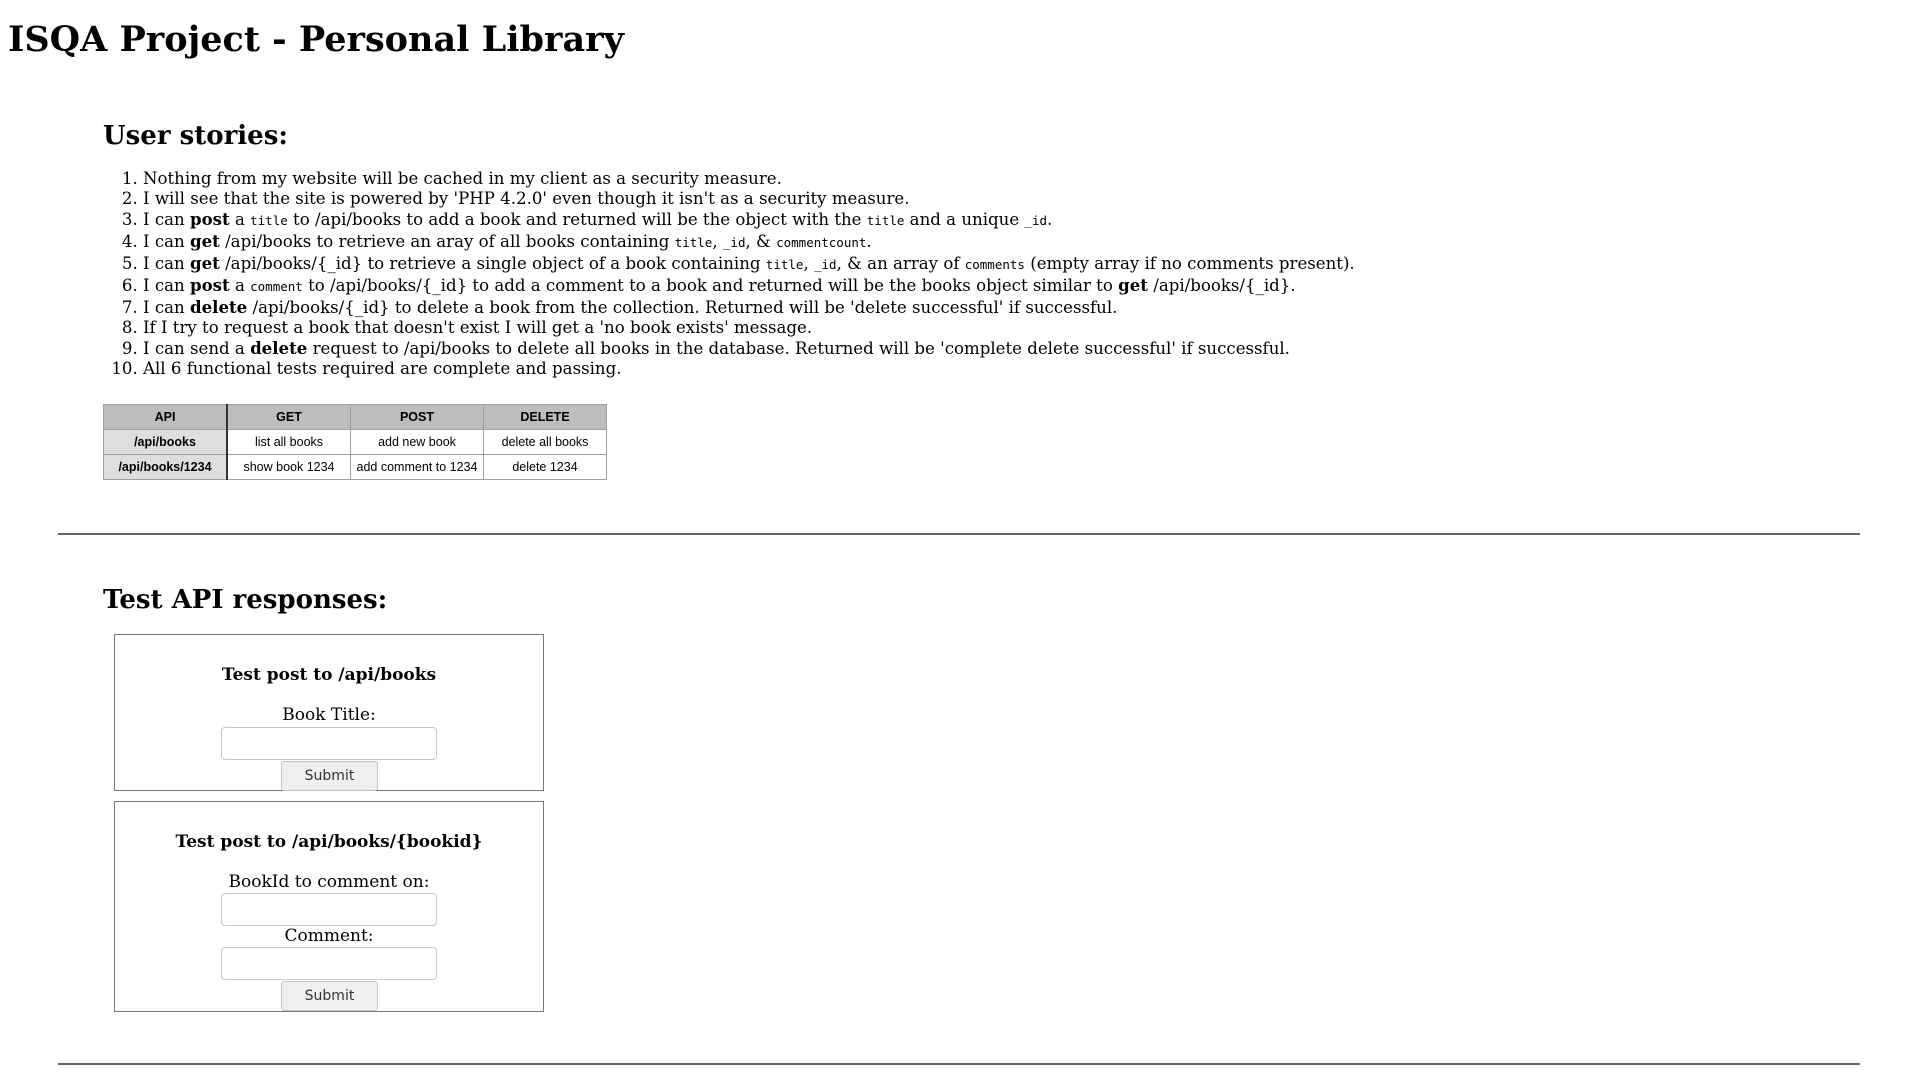 This screenshot has width=1908, height=1078. Describe the element at coordinates (545, 467) in the screenshot. I see `api-table-cell: delete 1234` at that location.